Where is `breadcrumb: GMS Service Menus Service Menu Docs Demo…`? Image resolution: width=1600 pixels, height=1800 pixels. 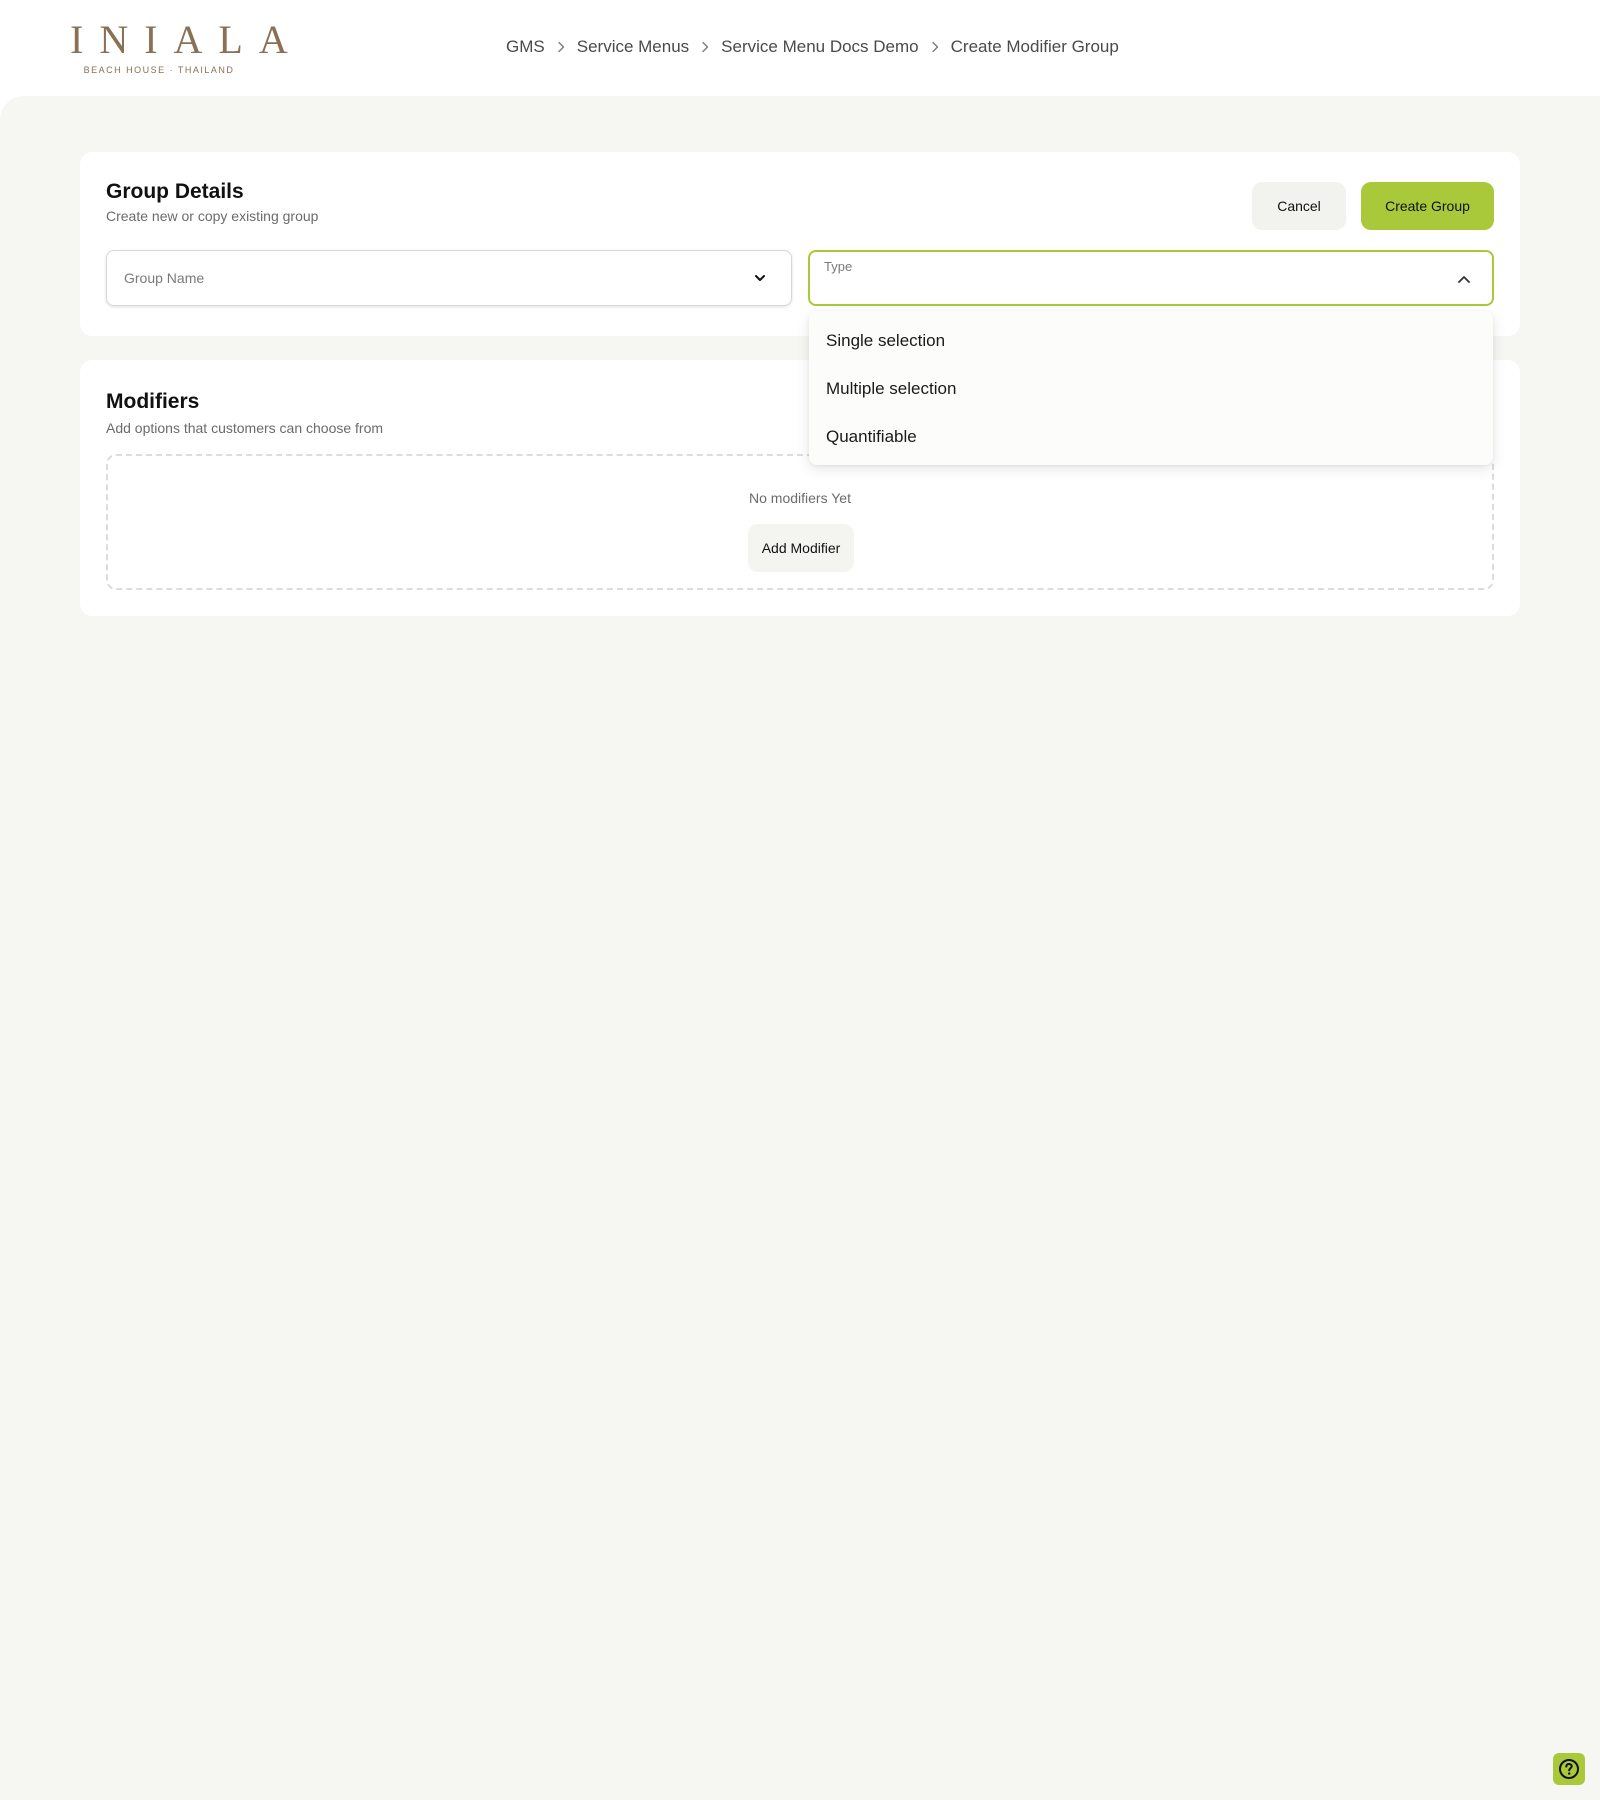
breadcrumb: GMS Service Menus Service Menu Docs Demo… is located at coordinates (812, 47).